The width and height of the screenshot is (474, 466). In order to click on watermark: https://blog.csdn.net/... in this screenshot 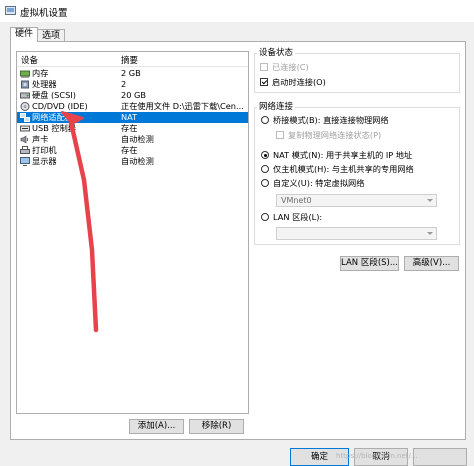, I will do `click(377, 456)`.